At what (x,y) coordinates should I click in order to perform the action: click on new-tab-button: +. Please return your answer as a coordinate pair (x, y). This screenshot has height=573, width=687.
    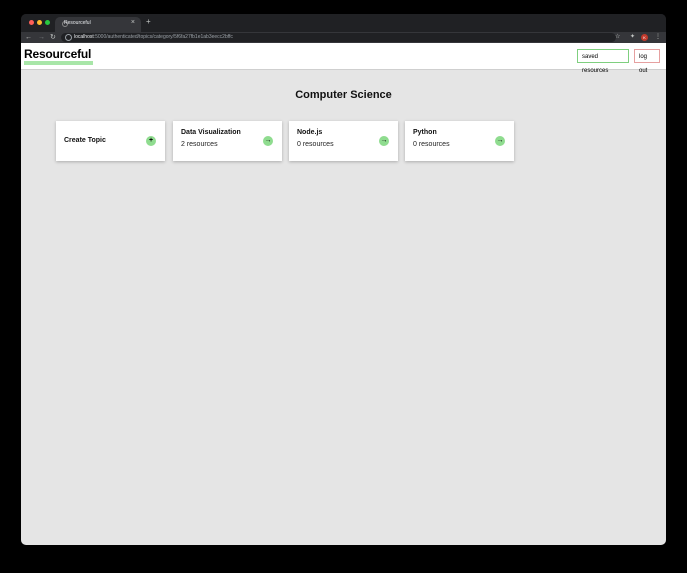
    Looking at the image, I should click on (148, 22).